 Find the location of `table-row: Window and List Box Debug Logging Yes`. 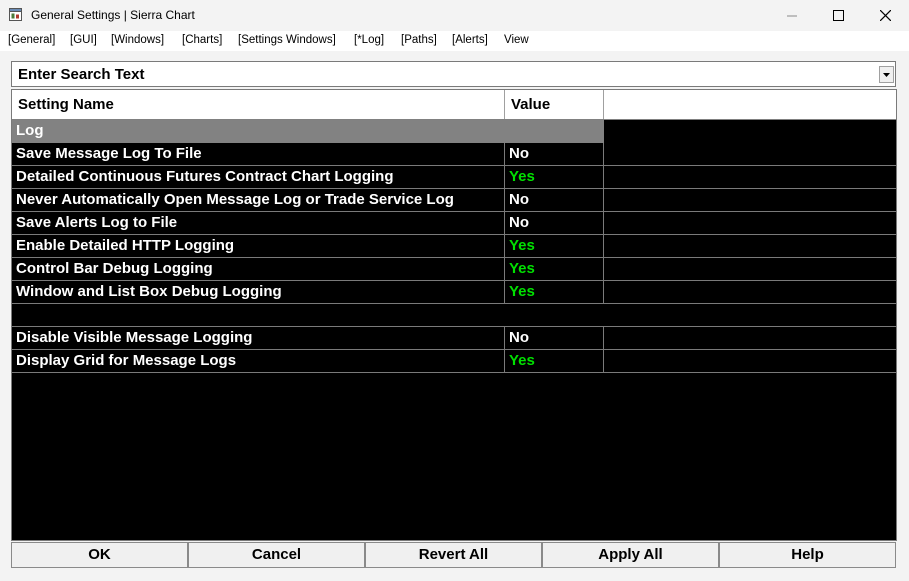

table-row: Window and List Box Debug Logging Yes is located at coordinates (454, 292).